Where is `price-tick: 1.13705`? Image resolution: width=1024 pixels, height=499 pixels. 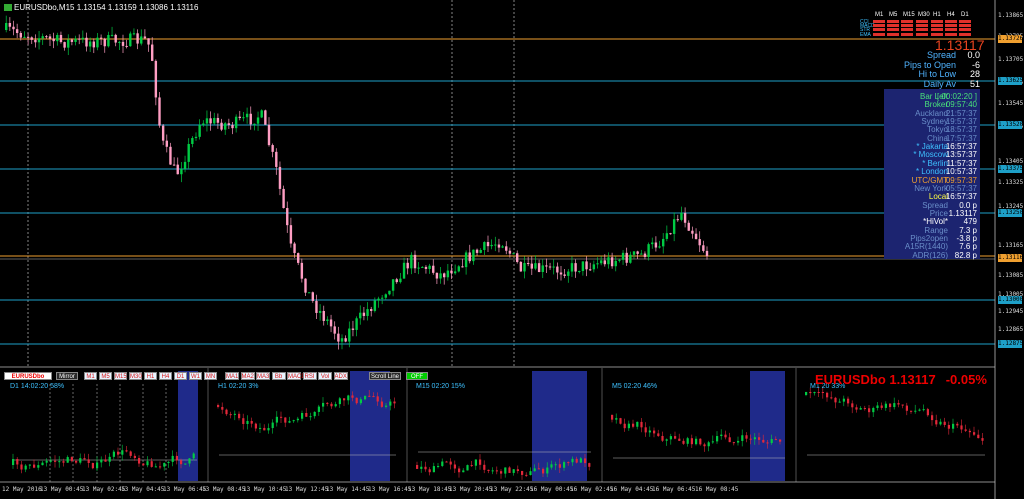 price-tick: 1.13705 is located at coordinates (1011, 59).